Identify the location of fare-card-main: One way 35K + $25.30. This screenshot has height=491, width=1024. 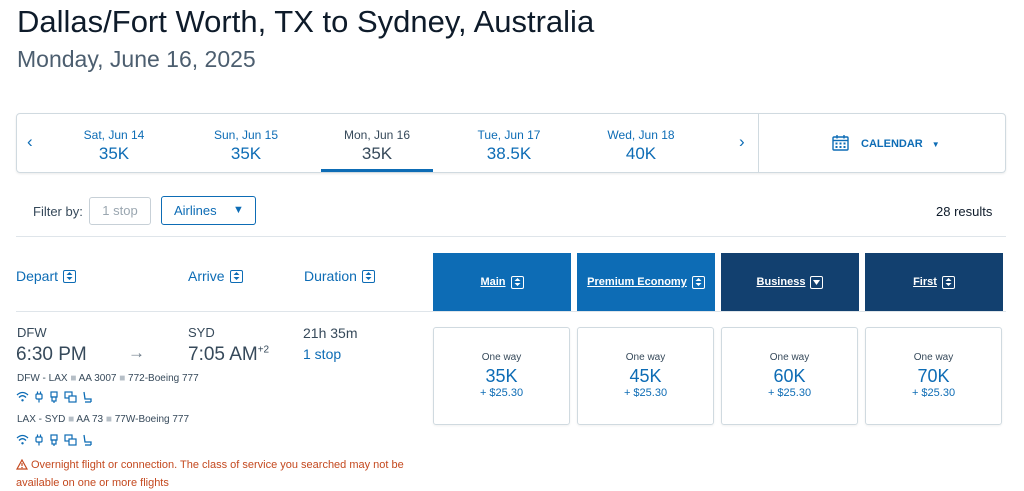
(501, 376).